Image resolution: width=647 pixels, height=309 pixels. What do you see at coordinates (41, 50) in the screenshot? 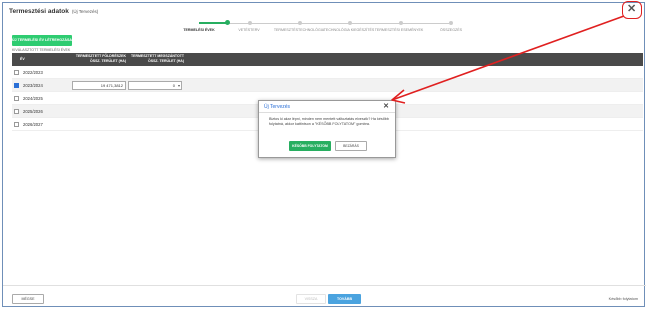
I see `selected-years-label: KIVÁLASZTOTT TERMELÉSI ÉVEK` at bounding box center [41, 50].